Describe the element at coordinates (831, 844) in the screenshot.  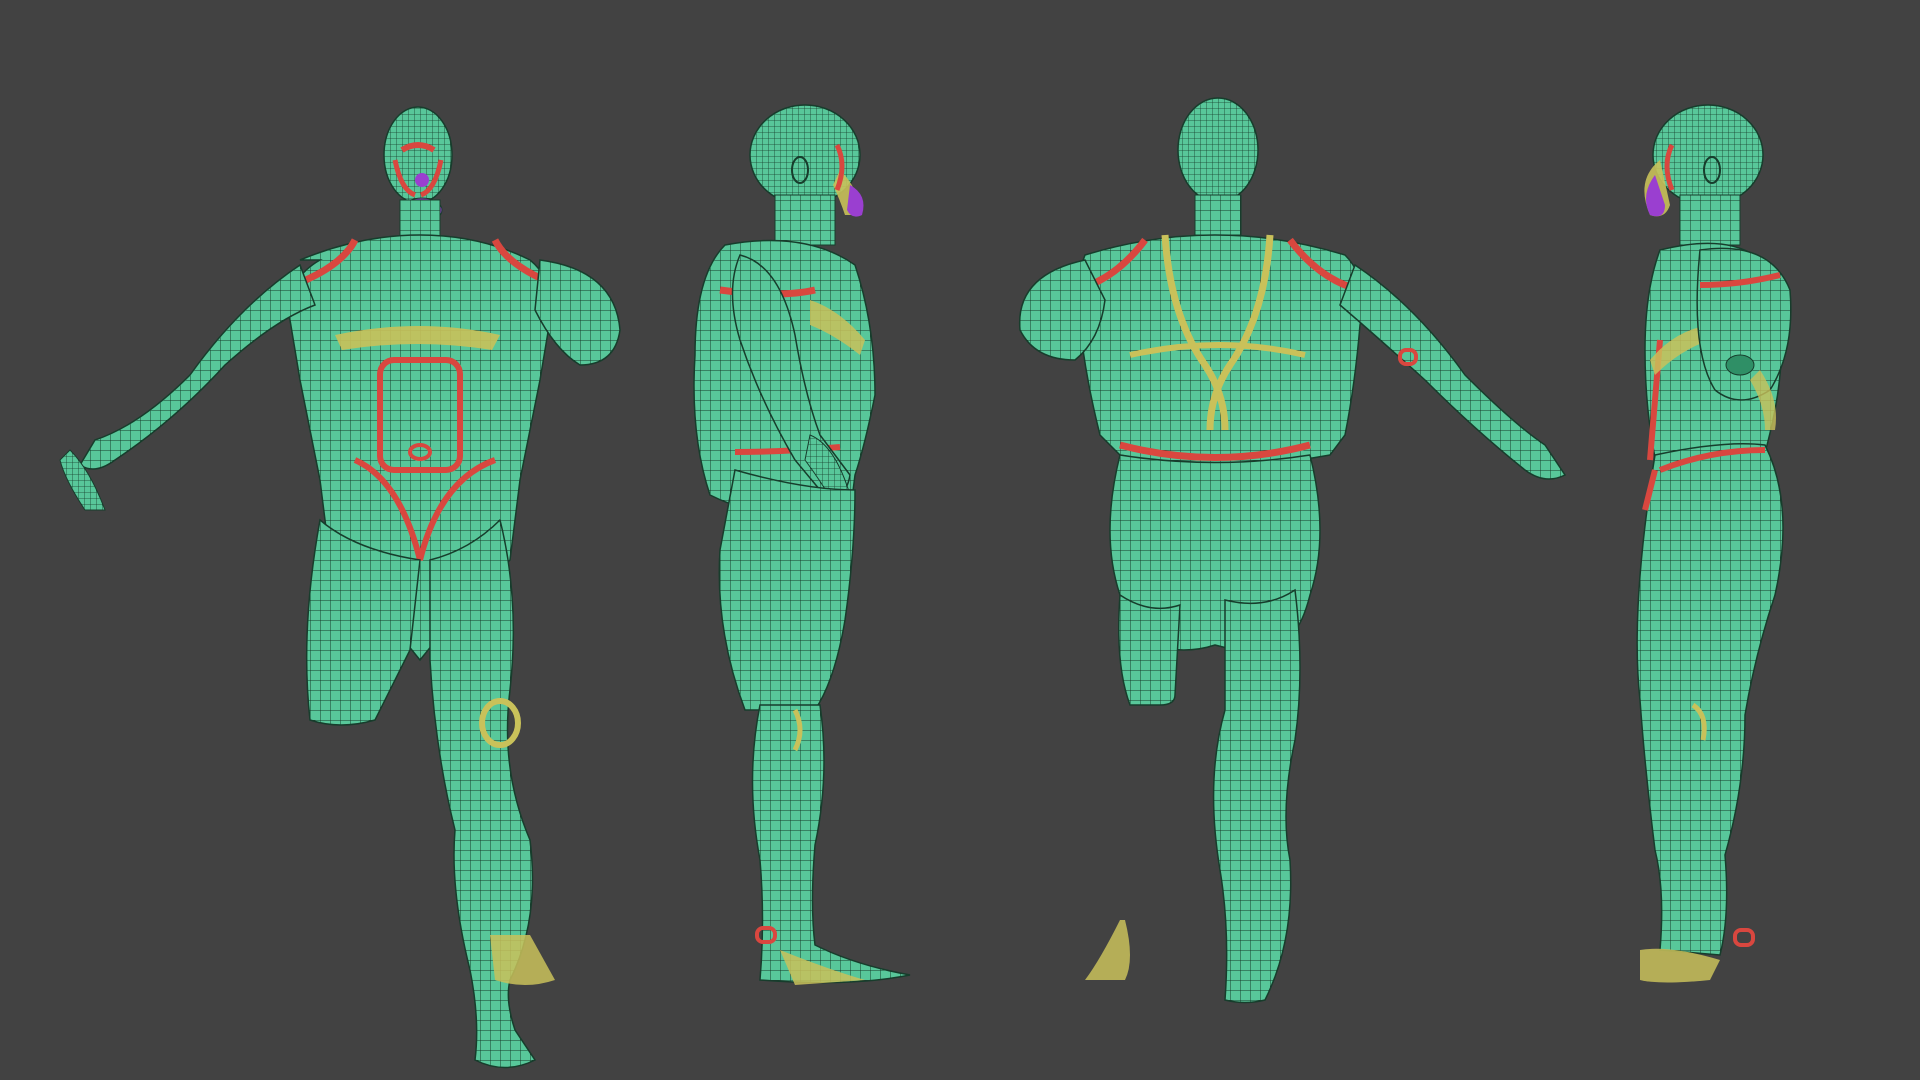
I see `side-r-lower-leg` at that location.